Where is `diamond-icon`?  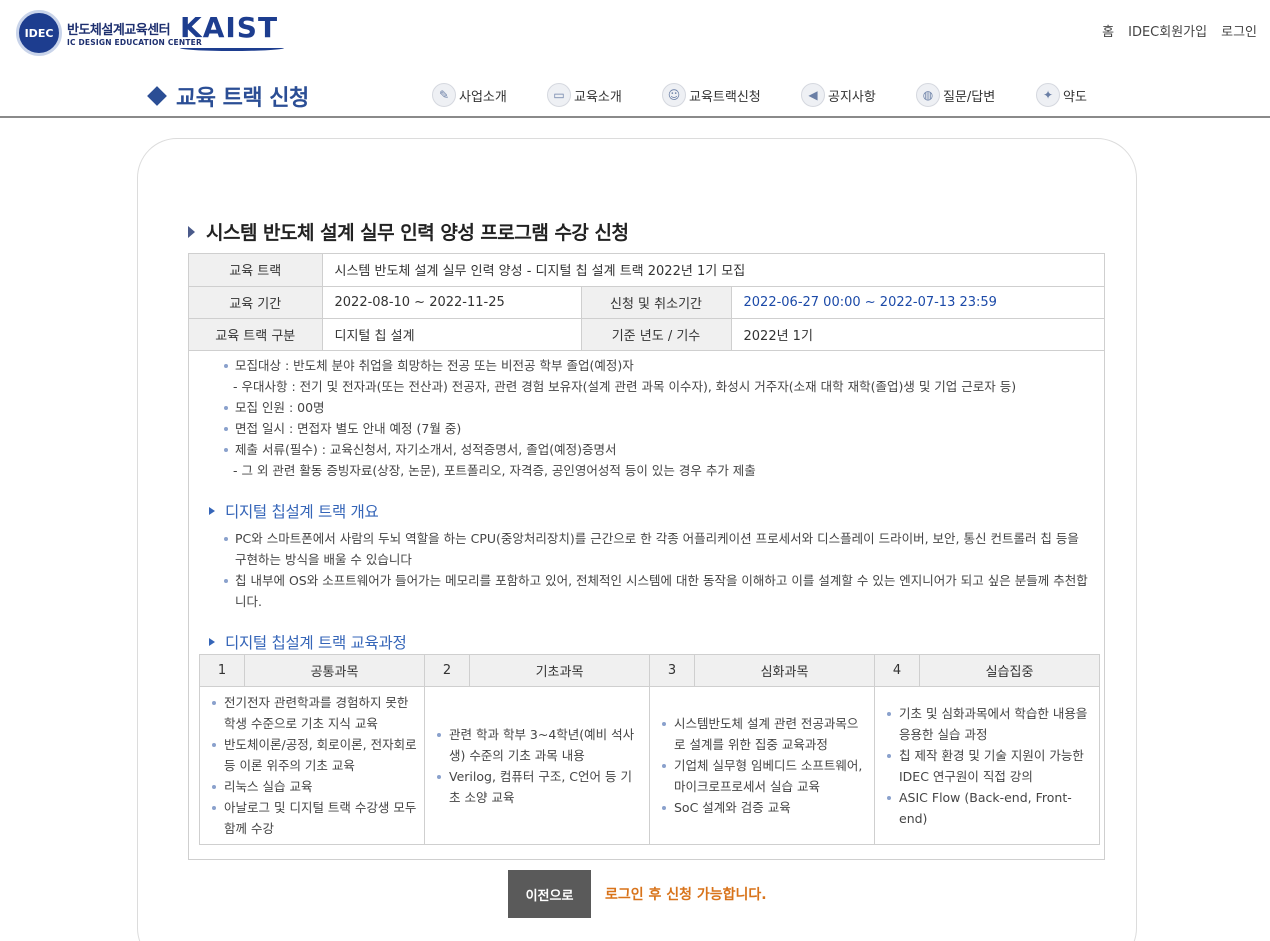 diamond-icon is located at coordinates (157, 96).